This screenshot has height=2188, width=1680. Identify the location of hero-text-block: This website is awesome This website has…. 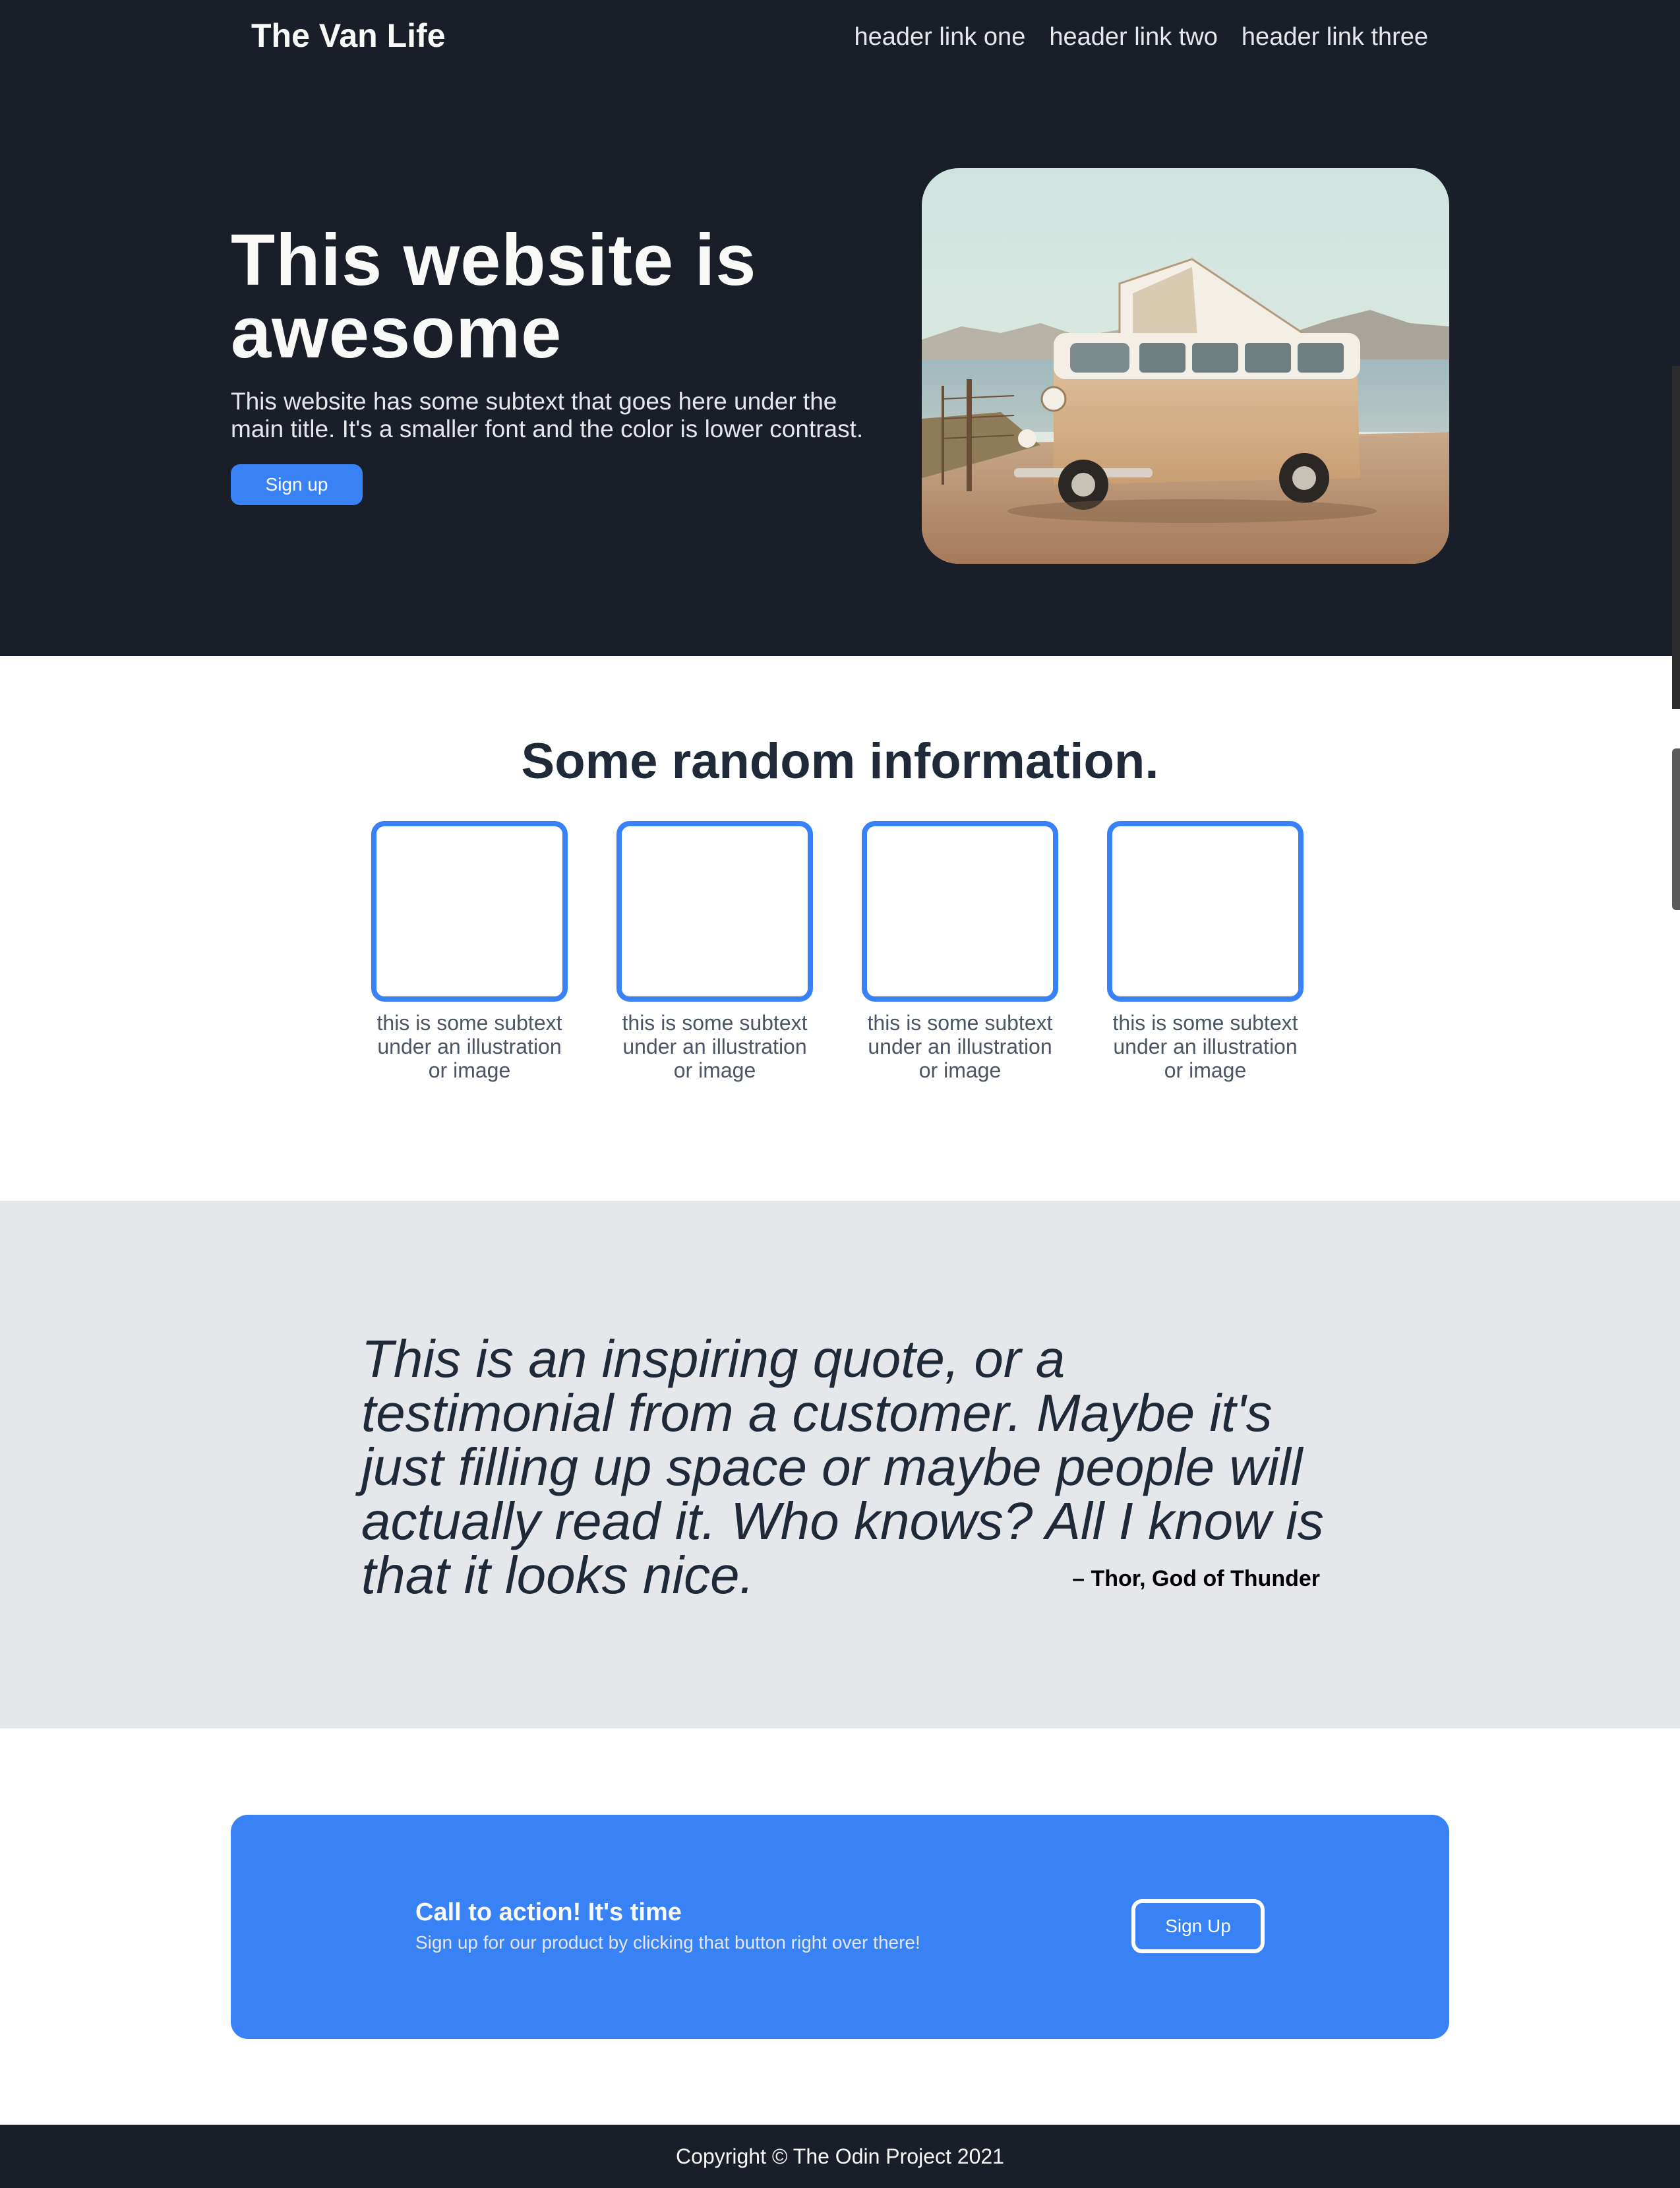
(560, 364).